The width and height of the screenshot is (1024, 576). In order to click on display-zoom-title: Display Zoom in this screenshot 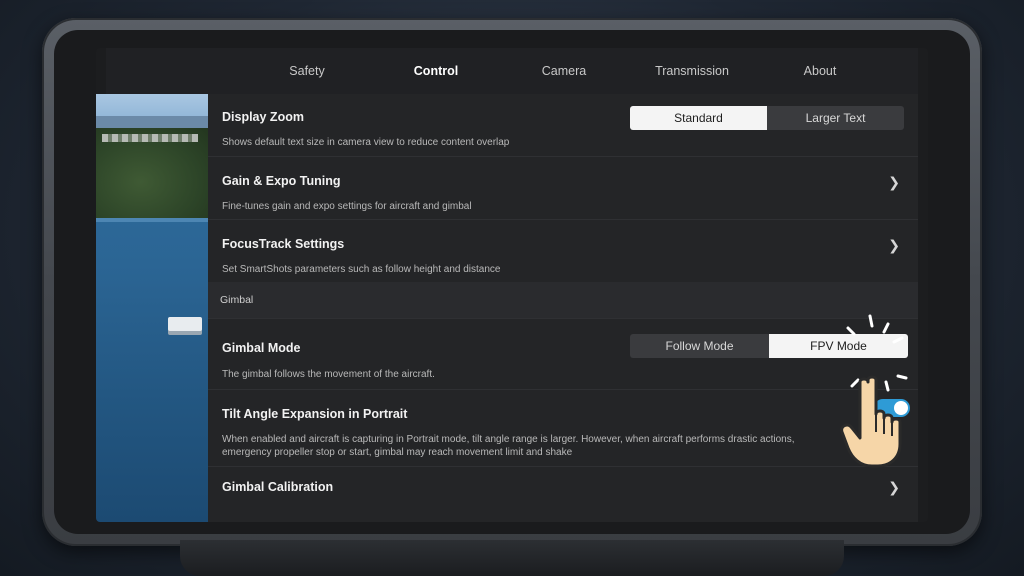, I will do `click(263, 117)`.